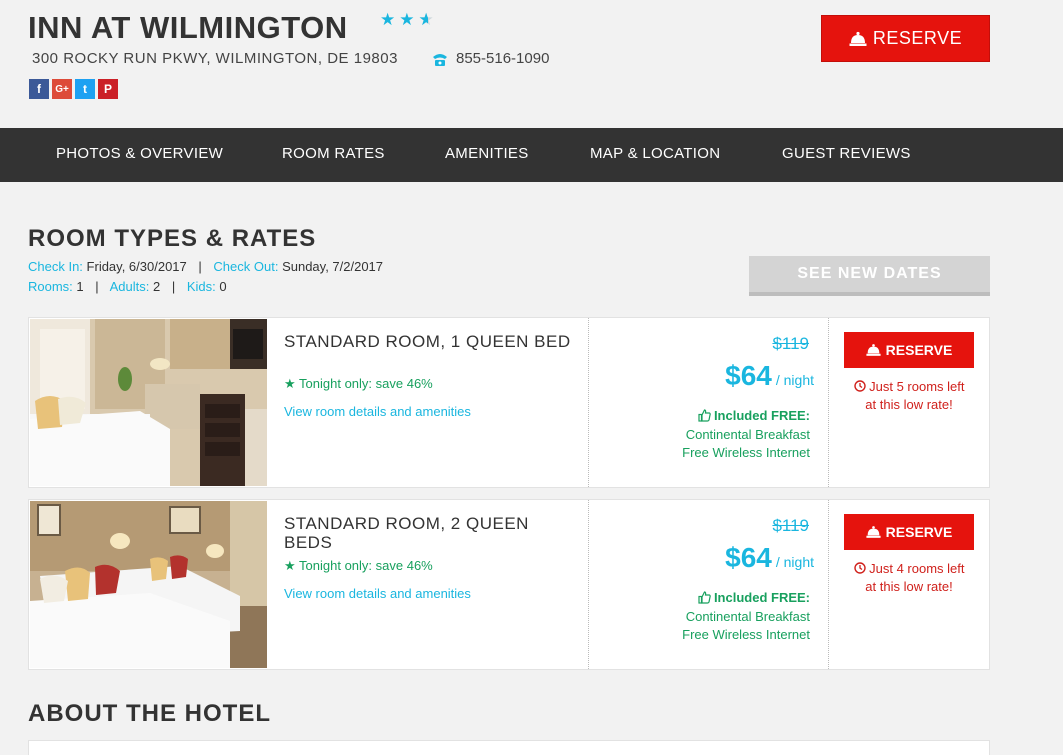 The image size is (1063, 755). I want to click on half-star-icon: ★, so click(428, 20).